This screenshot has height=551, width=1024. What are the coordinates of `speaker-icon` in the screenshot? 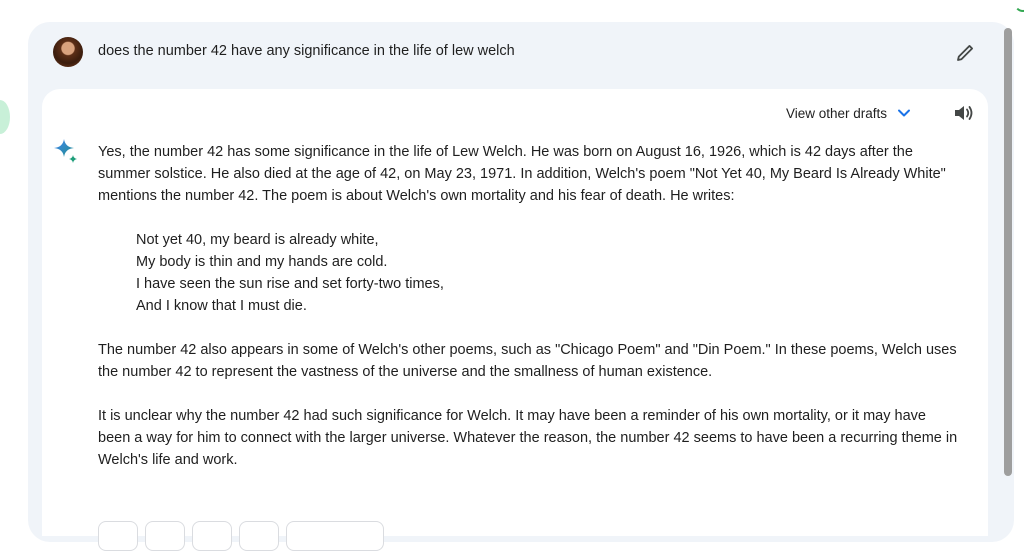 It's located at (964, 113).